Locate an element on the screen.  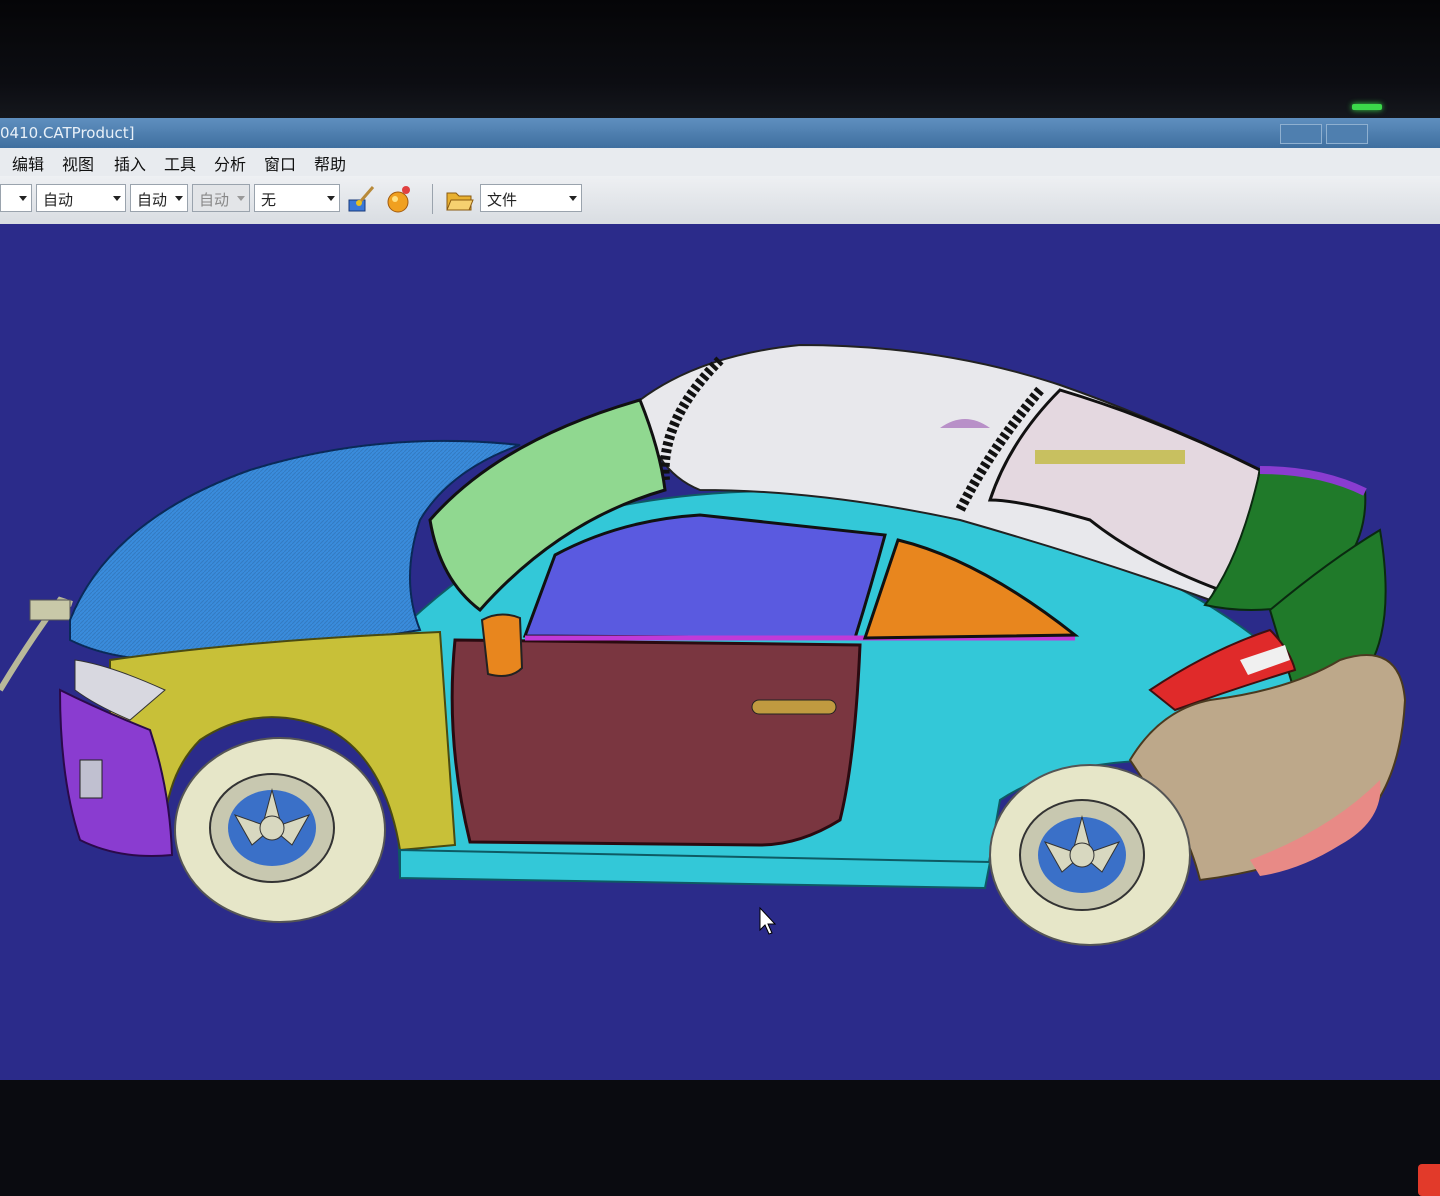
open-folder-icon is located at coordinates (459, 199).